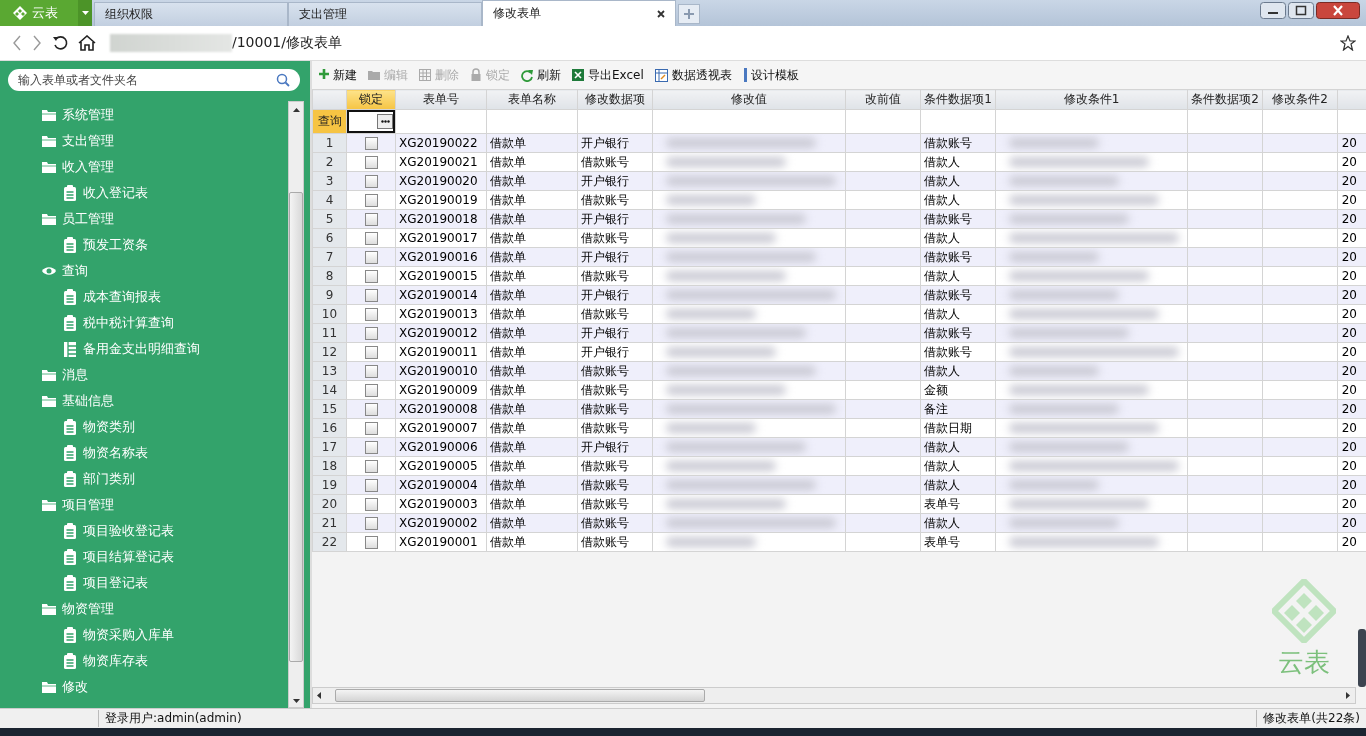 Image resolution: width=1366 pixels, height=736 pixels. I want to click on tree-item: 物资类别, so click(144, 427).